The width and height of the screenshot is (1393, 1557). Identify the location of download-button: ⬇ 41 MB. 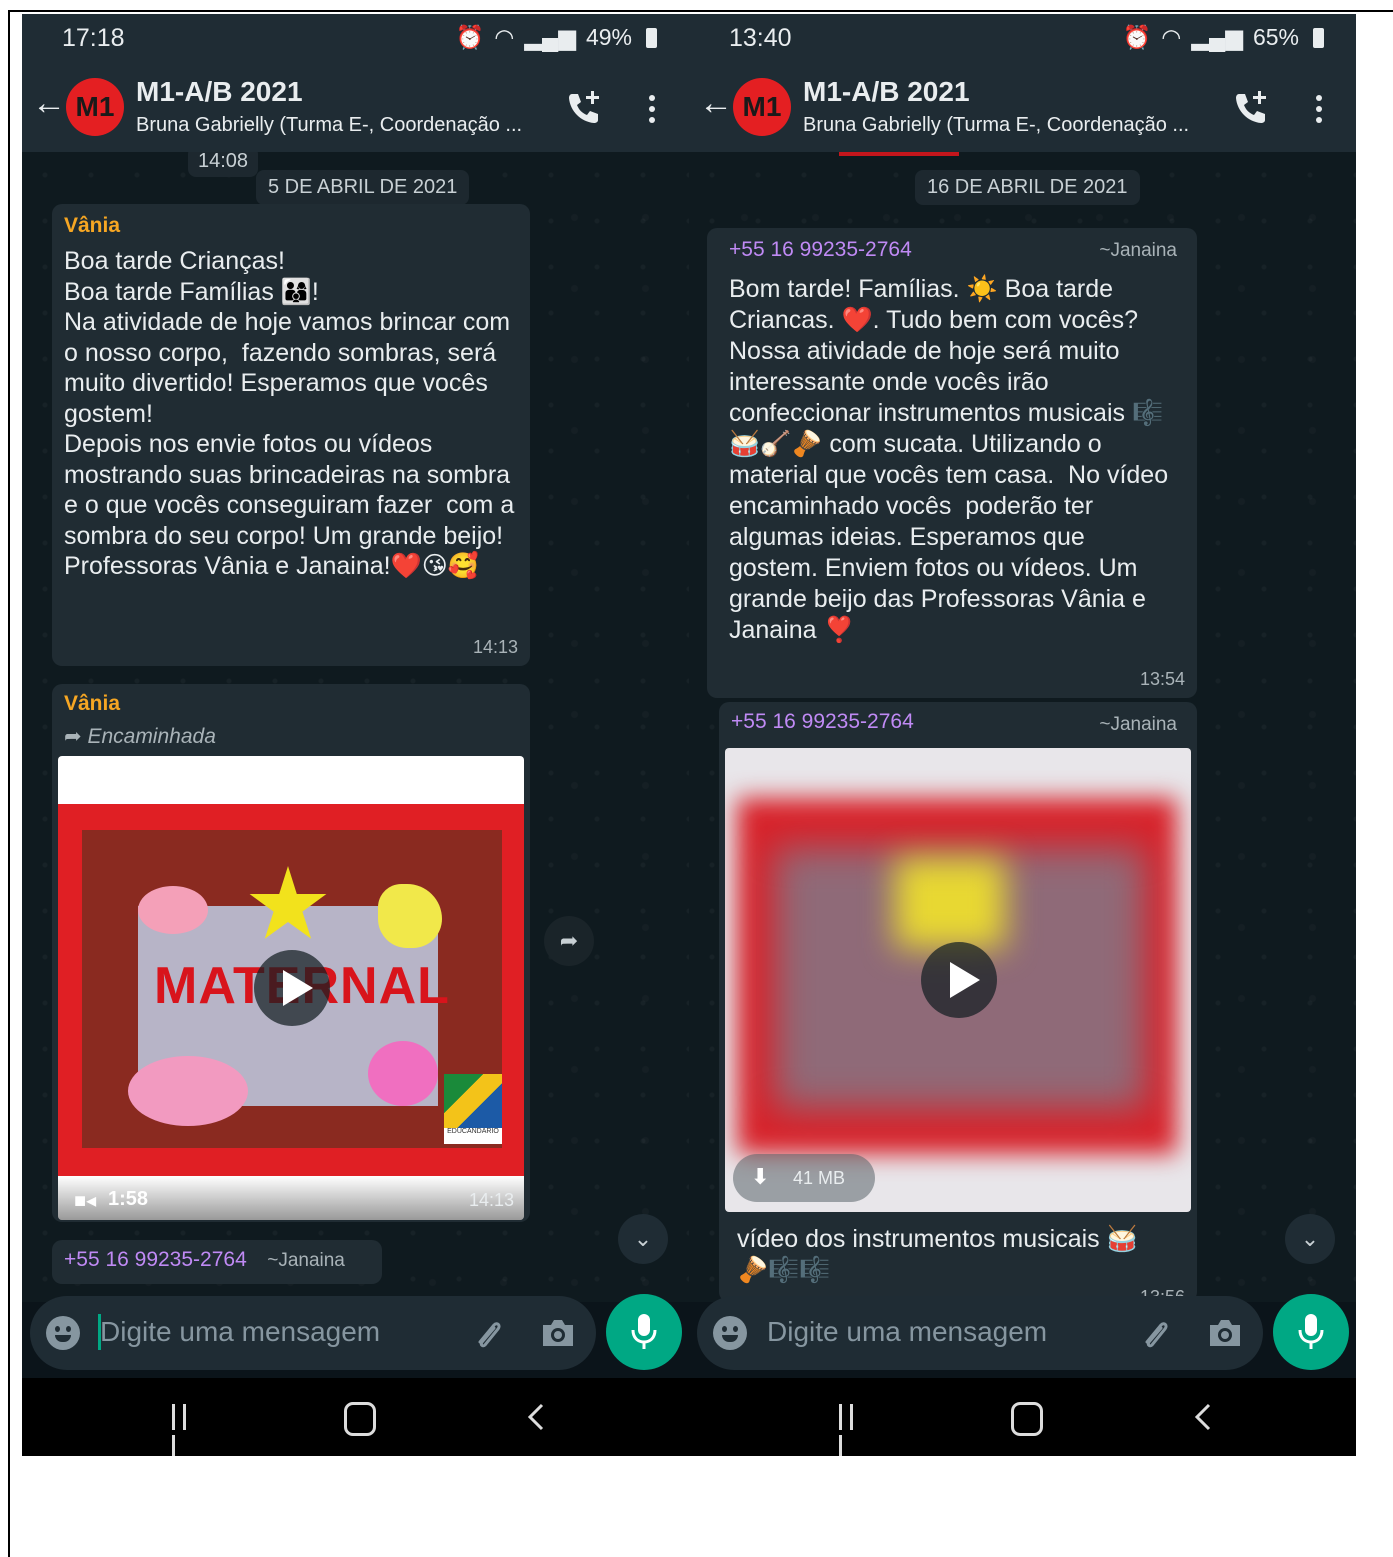
(804, 1178).